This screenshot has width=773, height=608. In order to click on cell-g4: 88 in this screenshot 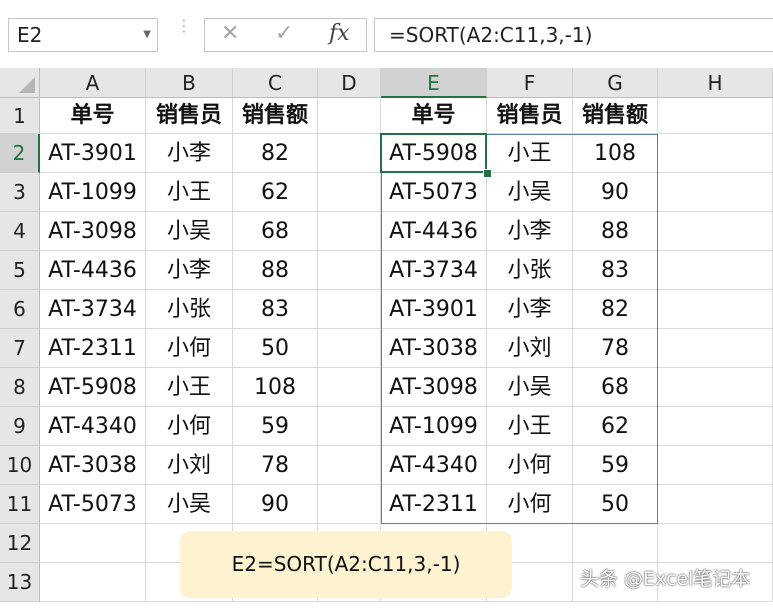, I will do `click(615, 231)`.